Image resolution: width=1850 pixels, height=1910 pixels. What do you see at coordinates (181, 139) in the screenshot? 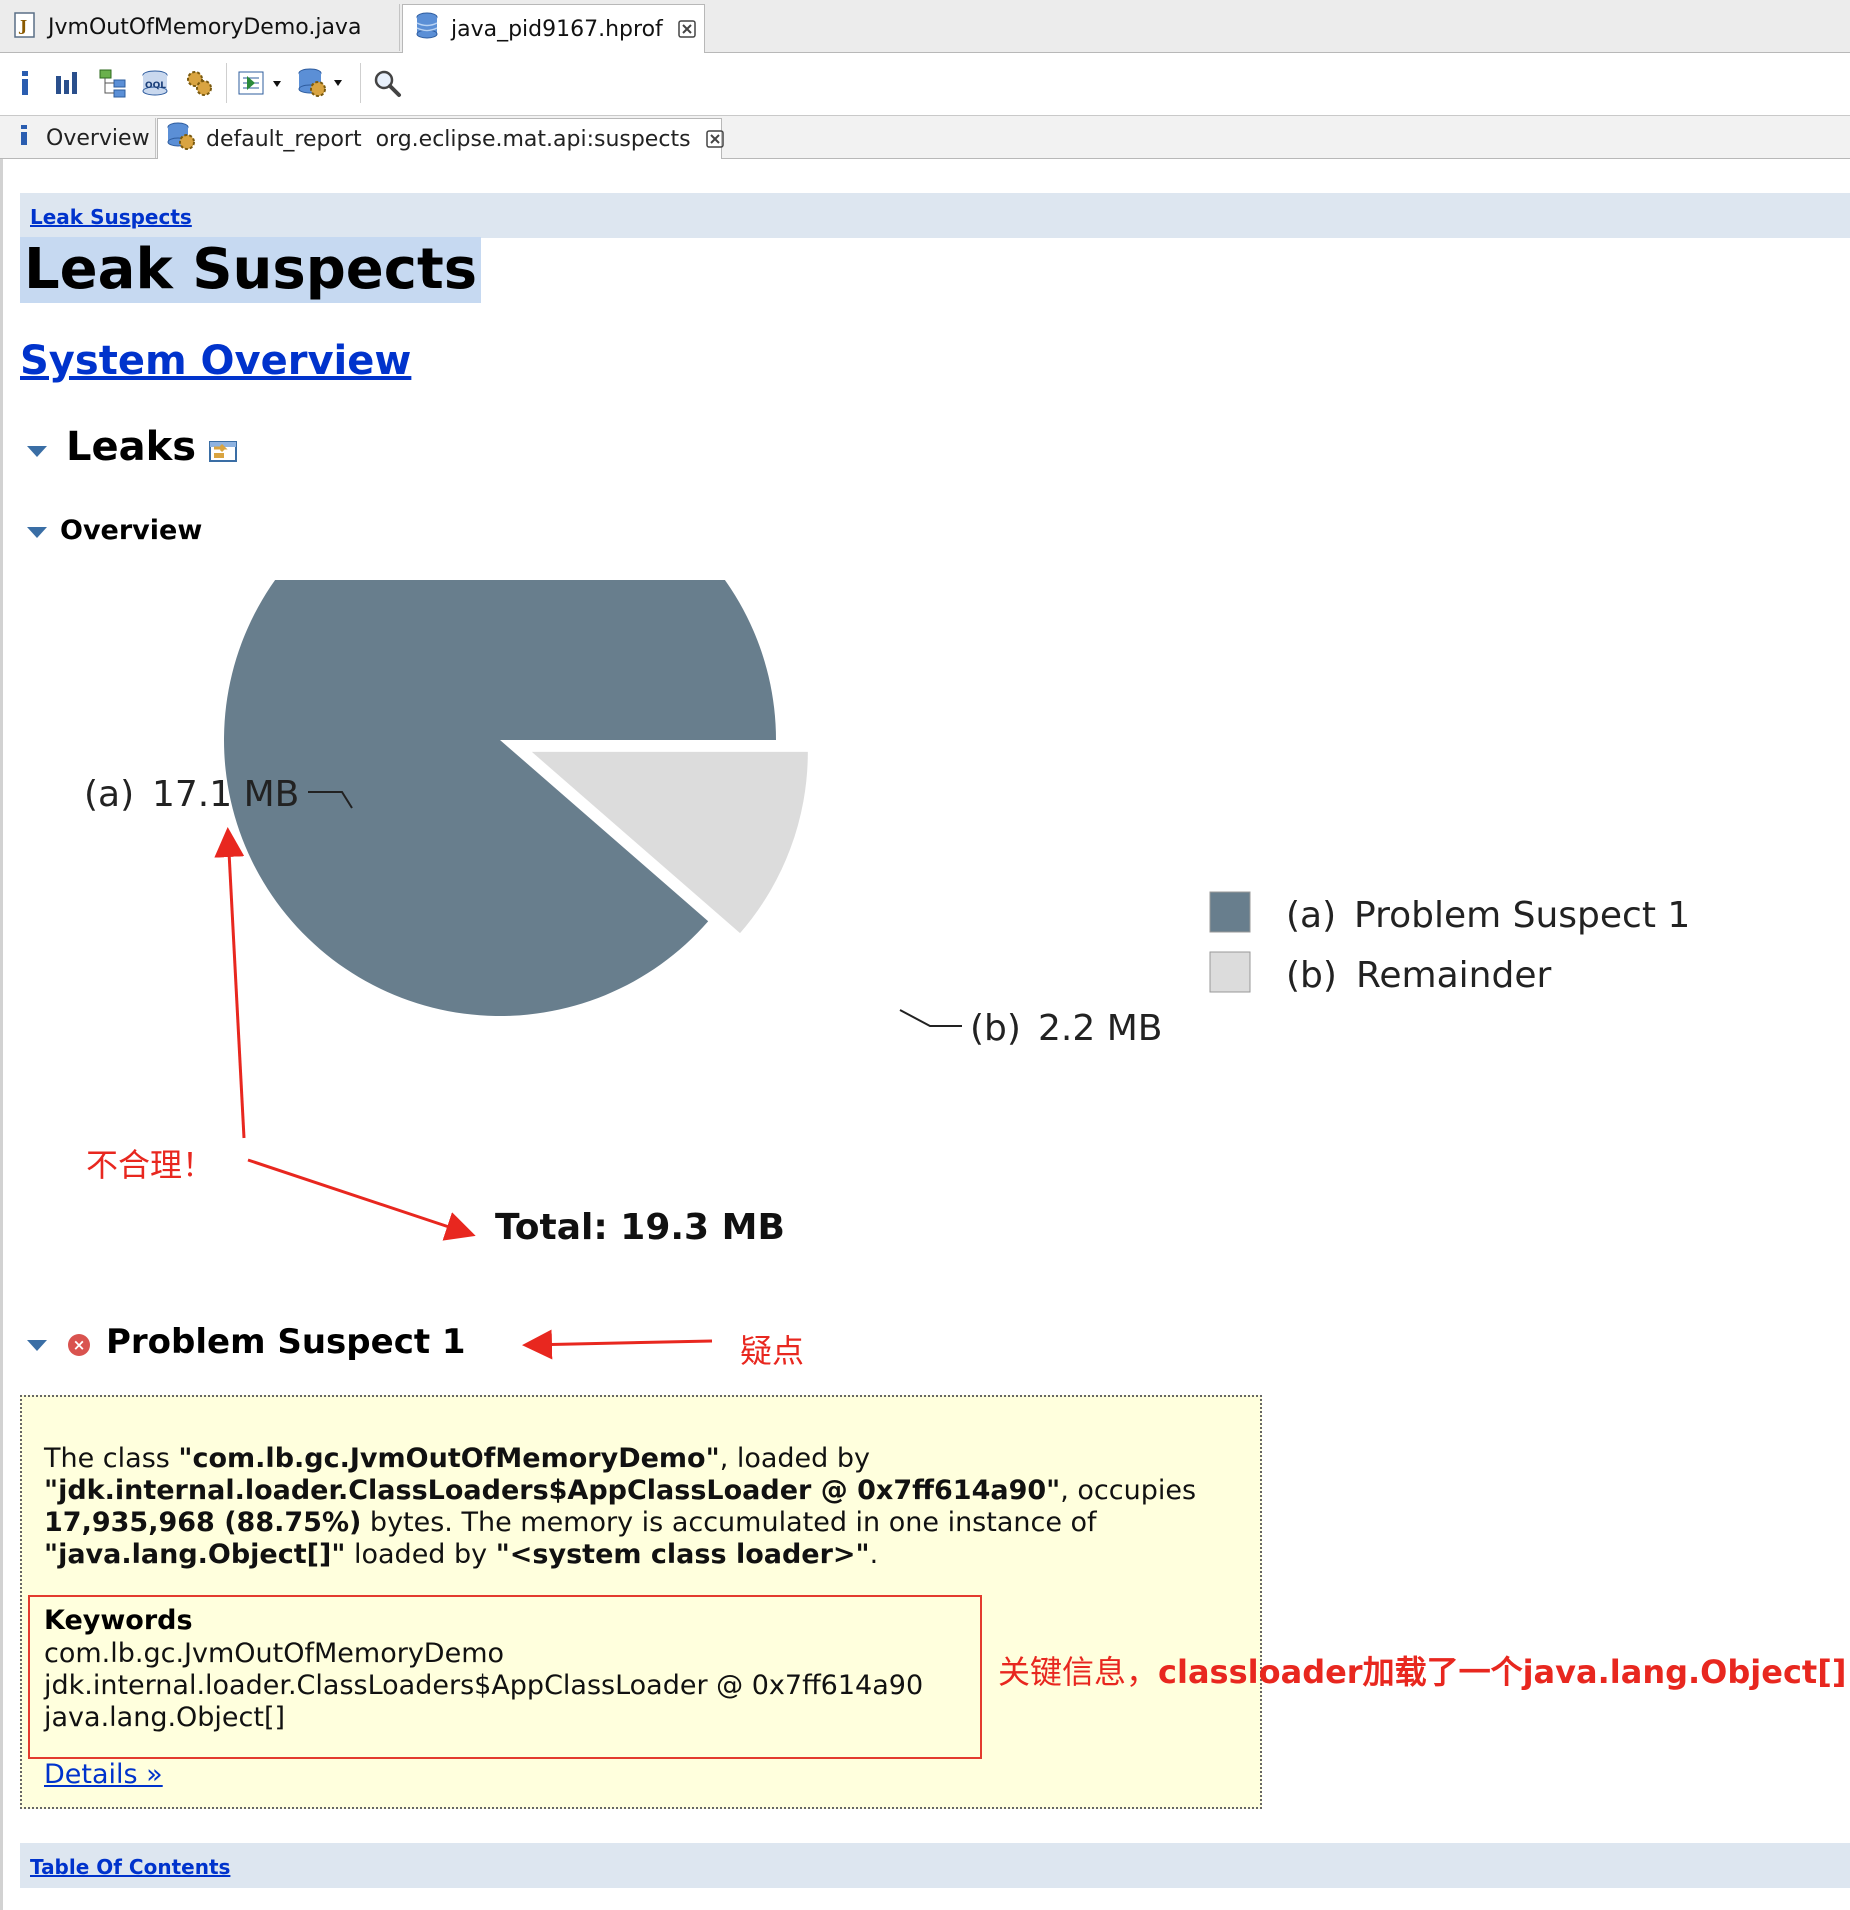
I see `report-icon` at bounding box center [181, 139].